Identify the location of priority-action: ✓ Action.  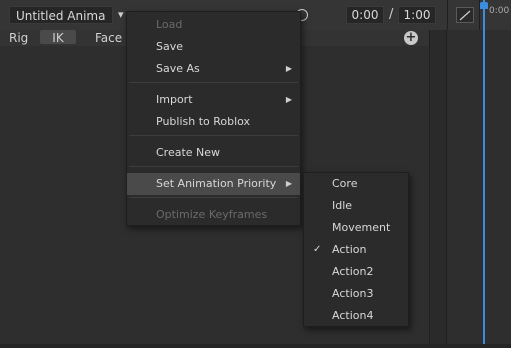
(356, 250).